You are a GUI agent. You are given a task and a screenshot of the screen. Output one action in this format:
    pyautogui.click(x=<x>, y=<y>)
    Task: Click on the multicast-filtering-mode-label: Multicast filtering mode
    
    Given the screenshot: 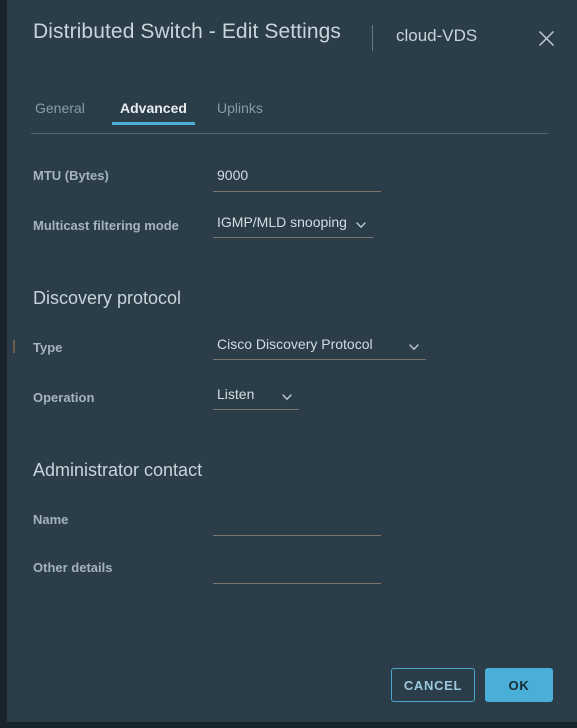 What is the action you would take?
    pyautogui.click(x=106, y=225)
    